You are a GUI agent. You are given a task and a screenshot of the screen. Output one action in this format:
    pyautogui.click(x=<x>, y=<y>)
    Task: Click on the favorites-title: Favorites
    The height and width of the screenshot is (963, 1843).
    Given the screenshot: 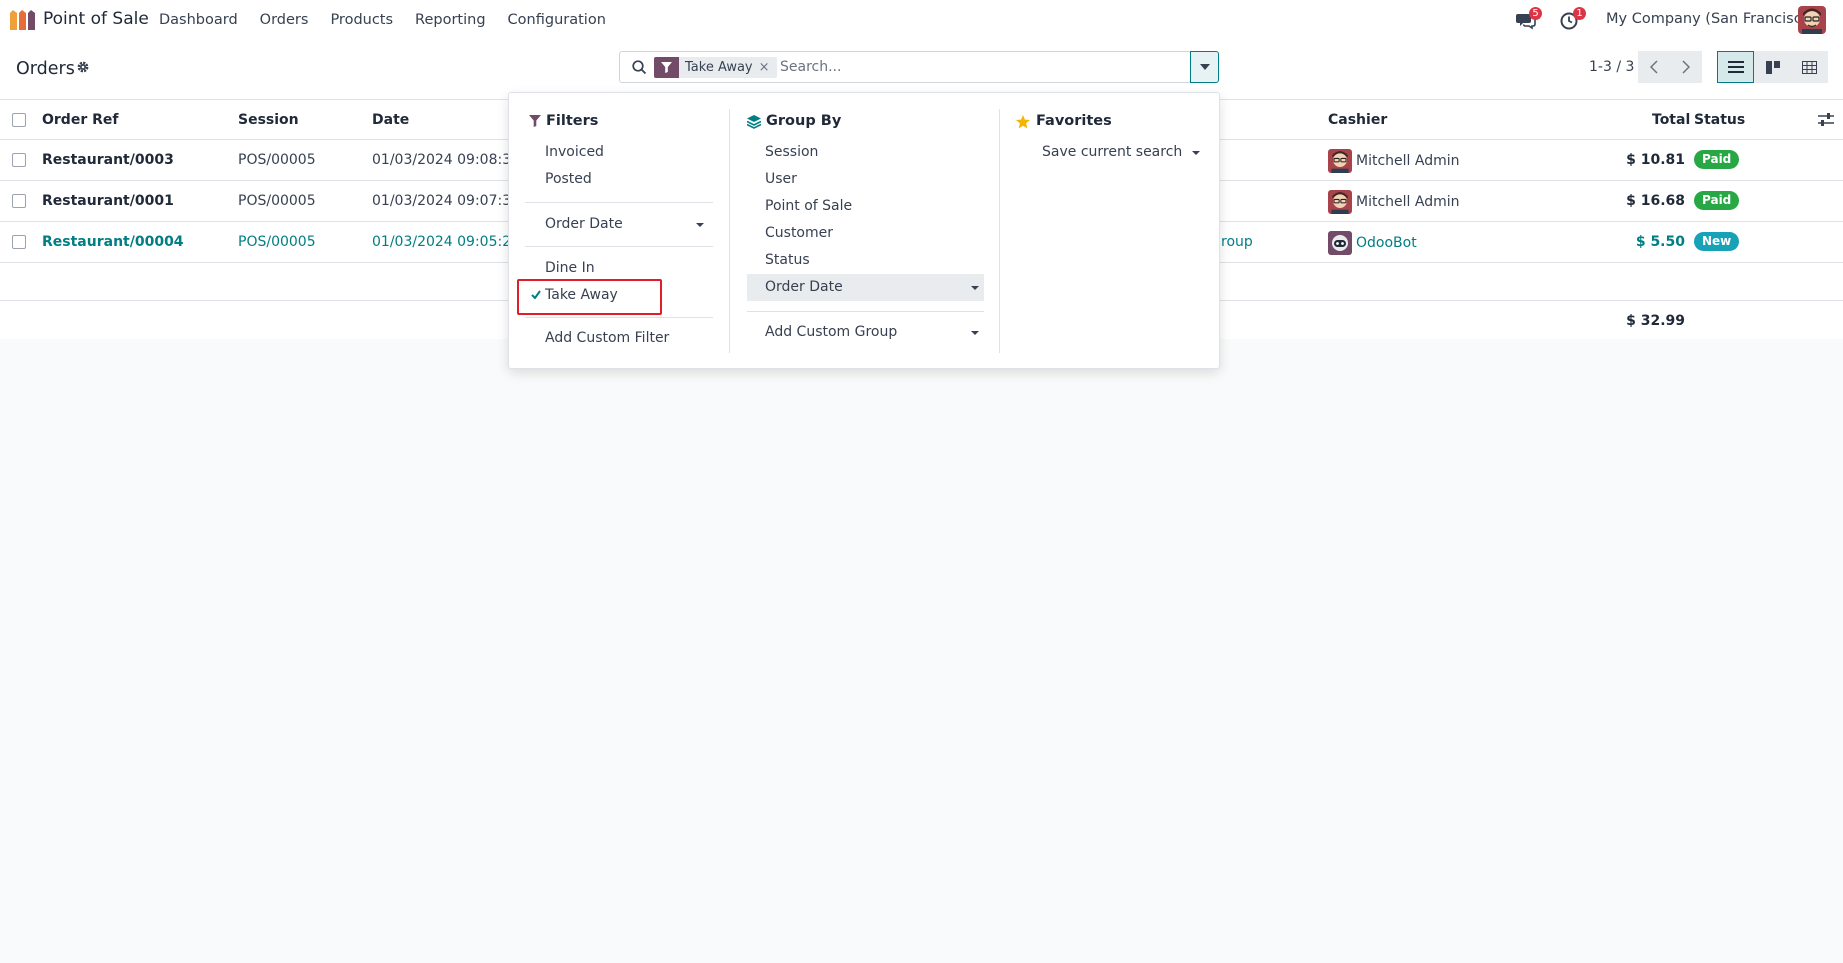 What is the action you would take?
    pyautogui.click(x=1064, y=121)
    